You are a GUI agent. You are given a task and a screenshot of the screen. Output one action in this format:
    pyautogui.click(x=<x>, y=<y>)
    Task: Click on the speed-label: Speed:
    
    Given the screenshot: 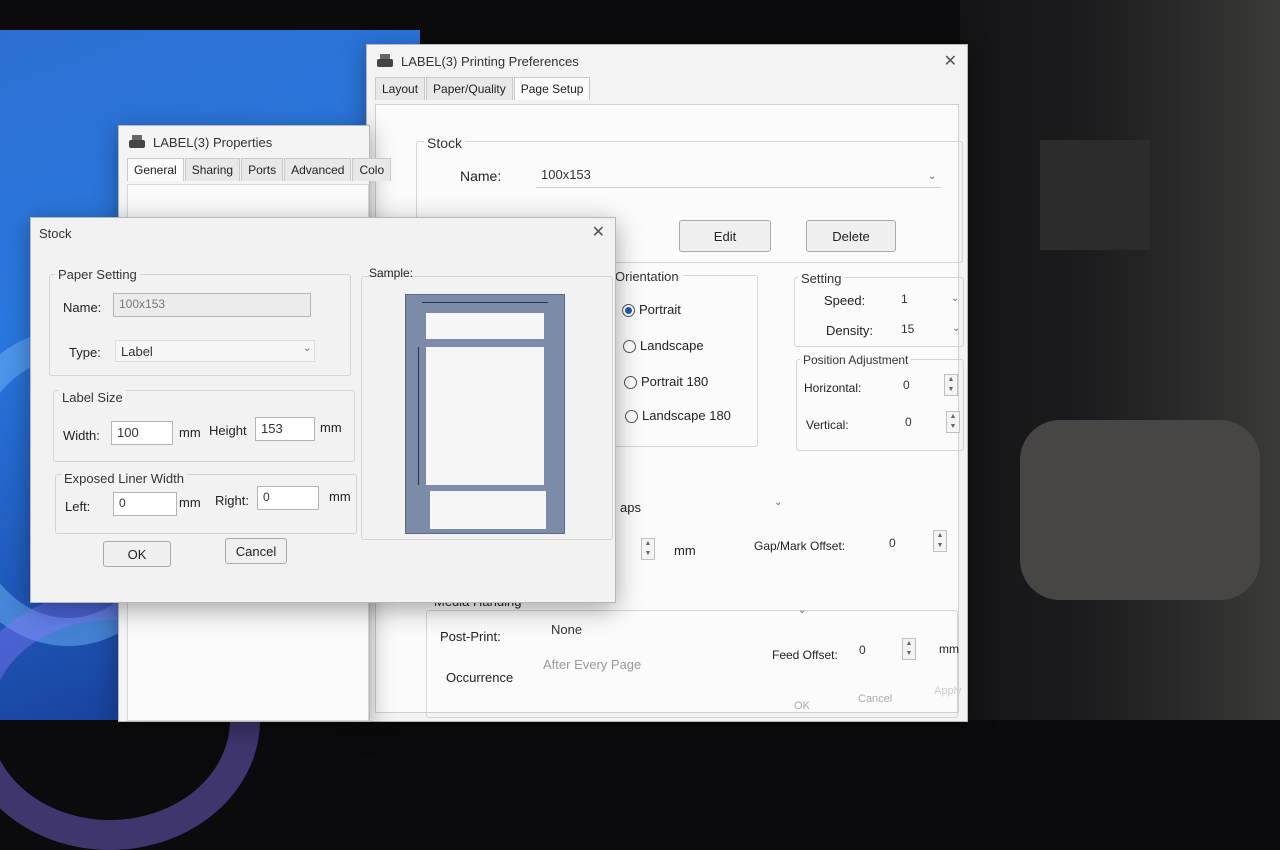 What is the action you would take?
    pyautogui.click(x=845, y=300)
    